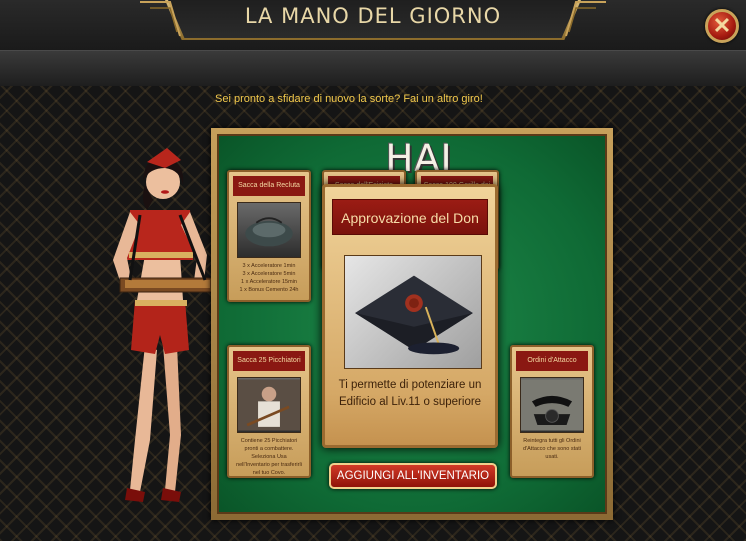 The width and height of the screenshot is (746, 541). What do you see at coordinates (414, 315) in the screenshot?
I see `sealed-letter-icon` at bounding box center [414, 315].